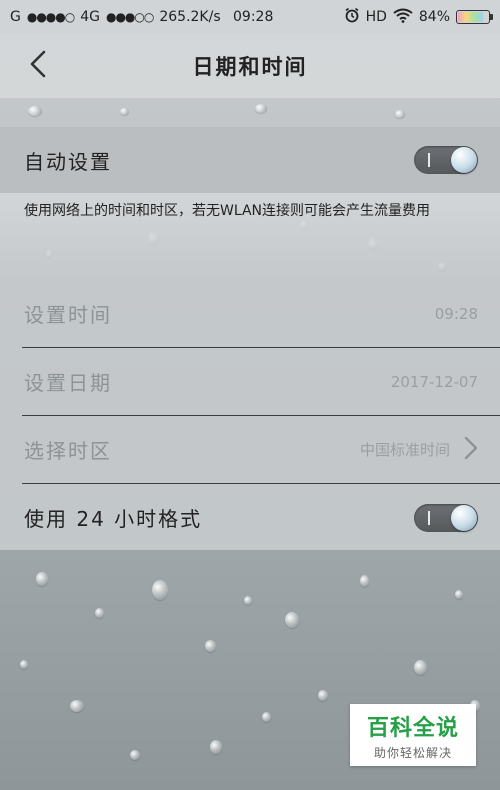  Describe the element at coordinates (446, 517) in the screenshot. I see `use-24h-toggle` at that location.